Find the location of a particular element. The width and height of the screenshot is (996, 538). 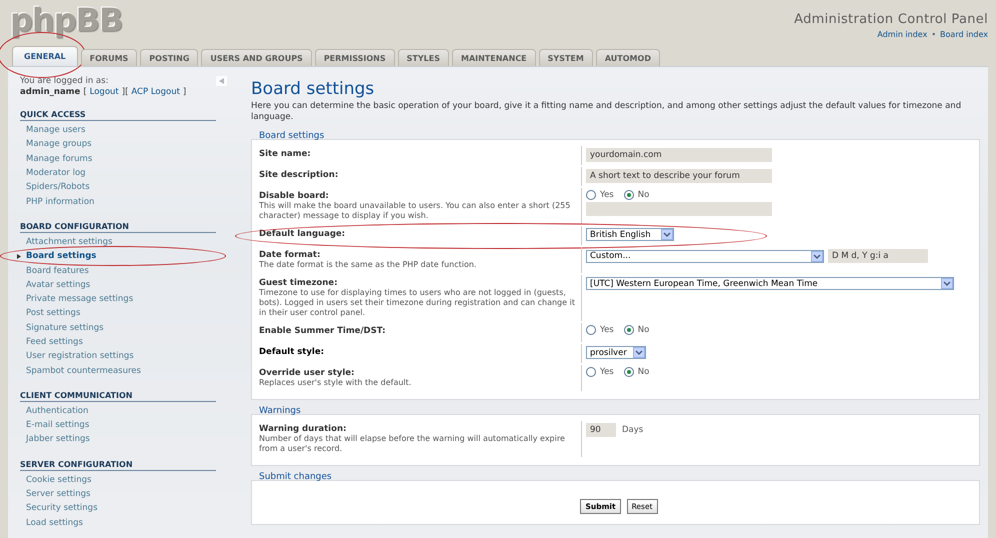

sidebar-item: Signature settings is located at coordinates (62, 327).